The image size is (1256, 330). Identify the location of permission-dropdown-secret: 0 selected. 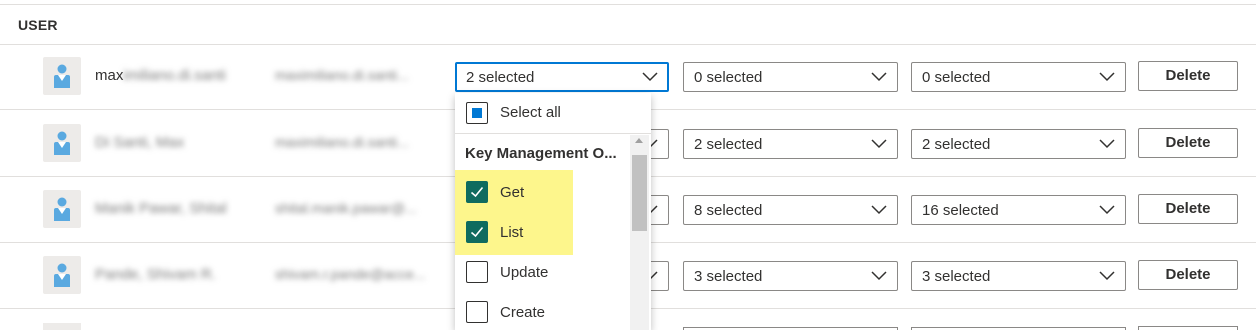
(790, 77).